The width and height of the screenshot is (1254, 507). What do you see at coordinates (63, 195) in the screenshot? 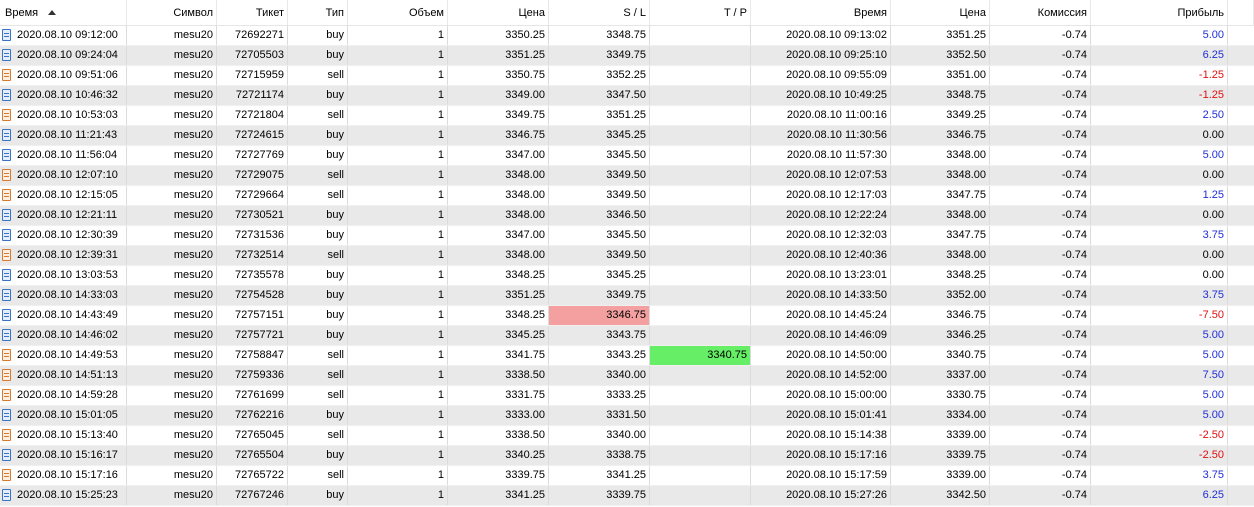
I see `time-cell: 2020.08.10 12:15:05` at bounding box center [63, 195].